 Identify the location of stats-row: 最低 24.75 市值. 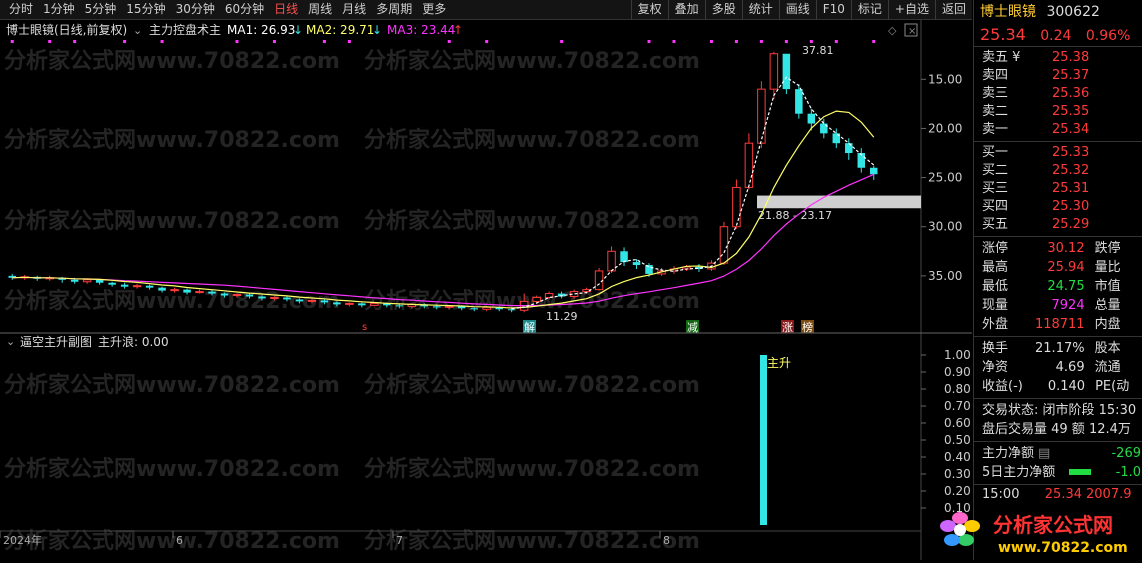
(1058, 286).